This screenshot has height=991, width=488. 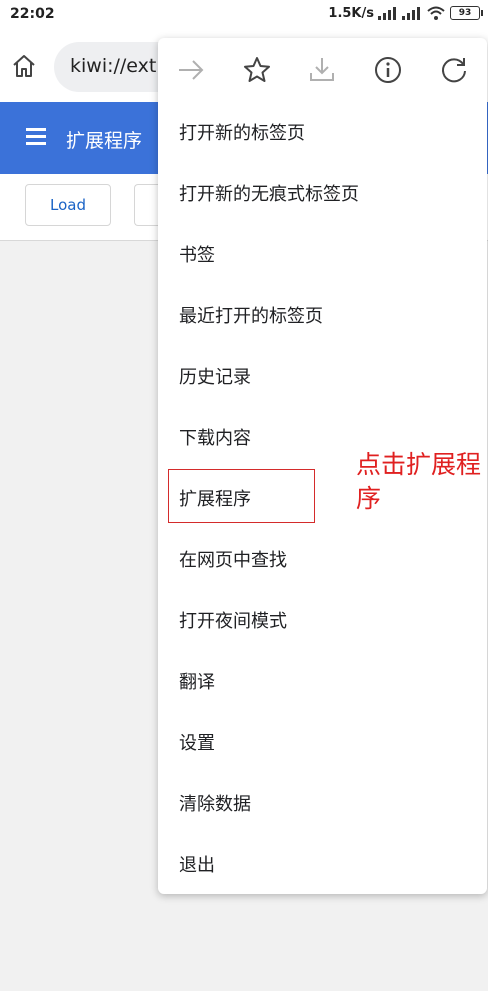 I want to click on menu-item-translate: 翻译, so click(x=322, y=680).